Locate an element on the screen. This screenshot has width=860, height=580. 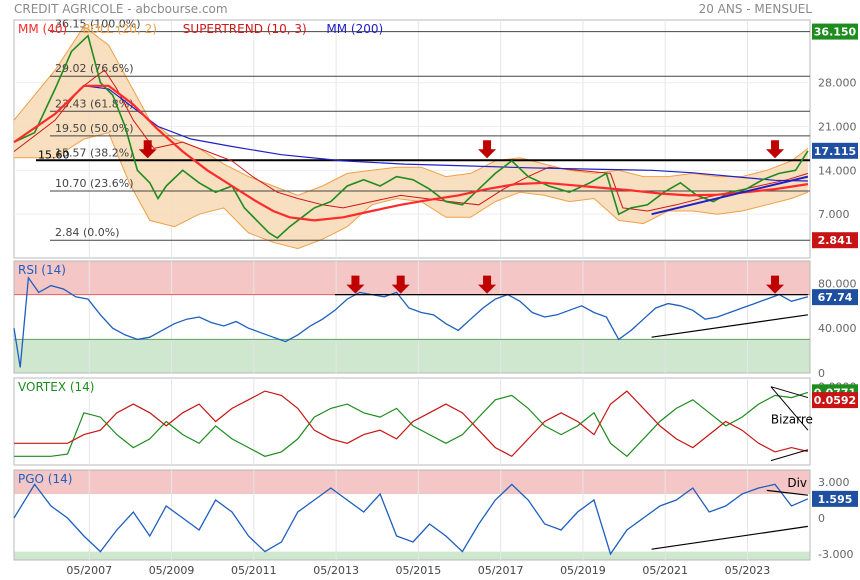
price-y-tick-0: 7.000 is located at coordinates (834, 214).